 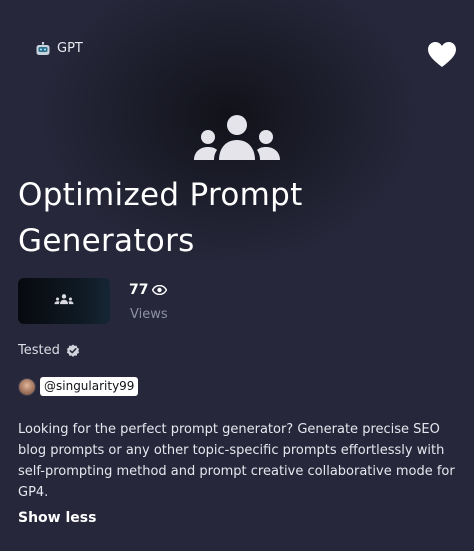 What do you see at coordinates (39, 350) in the screenshot?
I see `tested-label: Tested` at bounding box center [39, 350].